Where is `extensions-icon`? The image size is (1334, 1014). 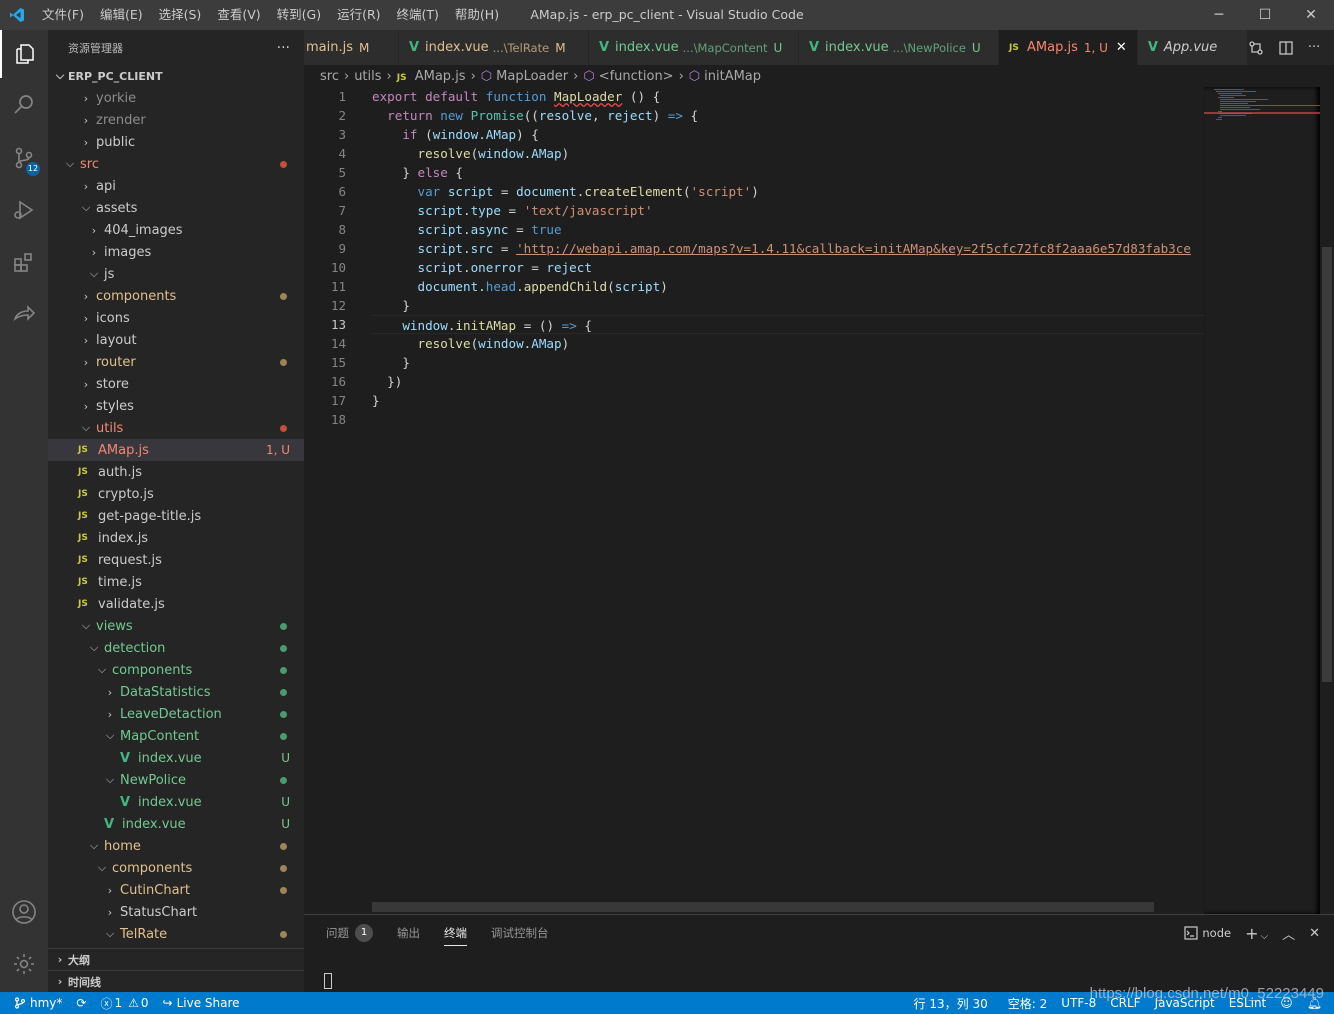 extensions-icon is located at coordinates (24, 262).